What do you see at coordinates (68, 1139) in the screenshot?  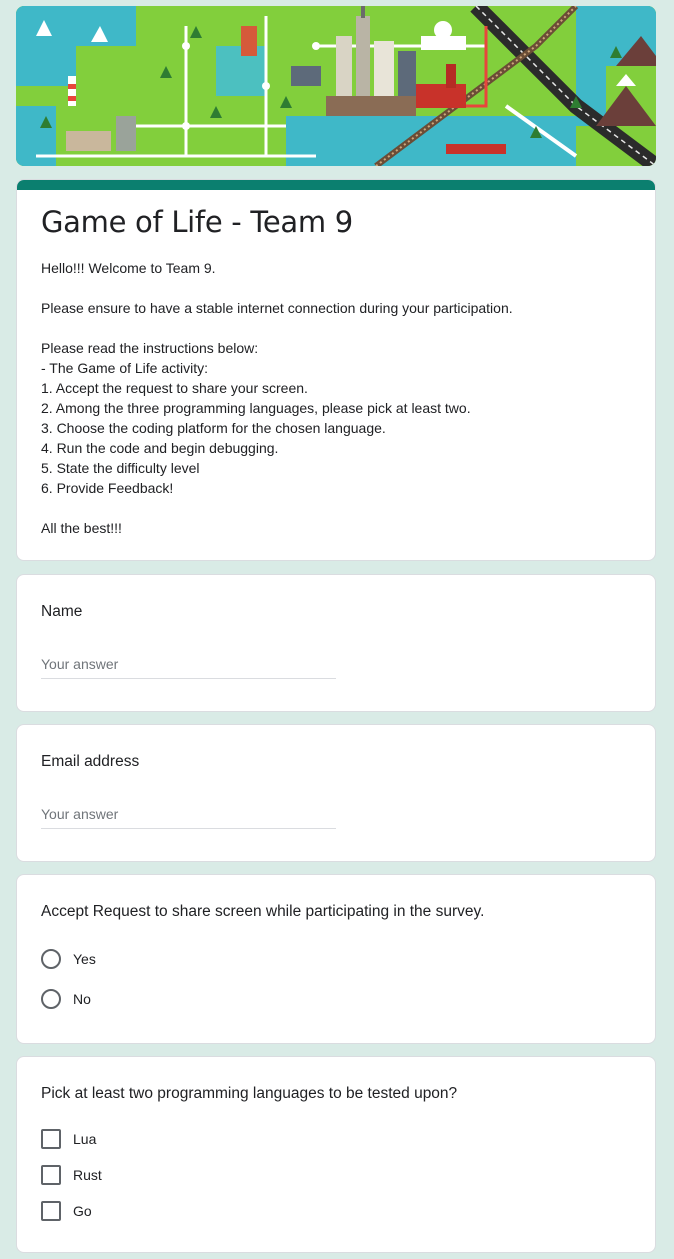 I see `checkbox-option-lua: Lua` at bounding box center [68, 1139].